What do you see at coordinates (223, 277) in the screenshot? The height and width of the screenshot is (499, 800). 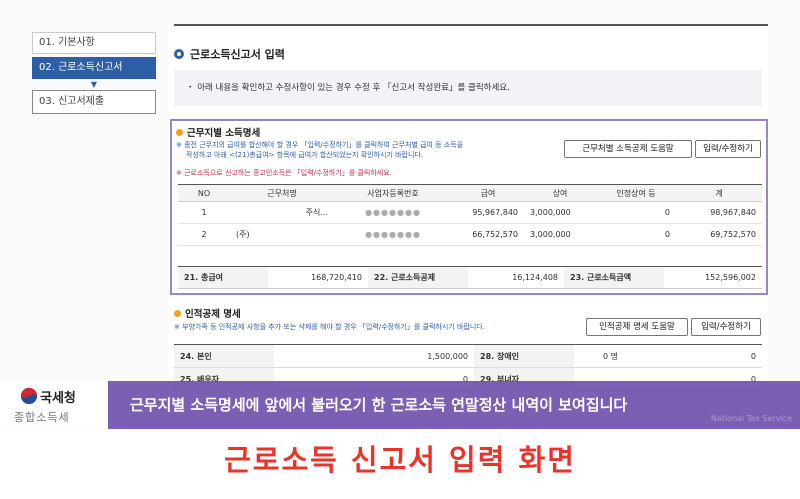 I see `gross-salary-label: 21. 총급여` at bounding box center [223, 277].